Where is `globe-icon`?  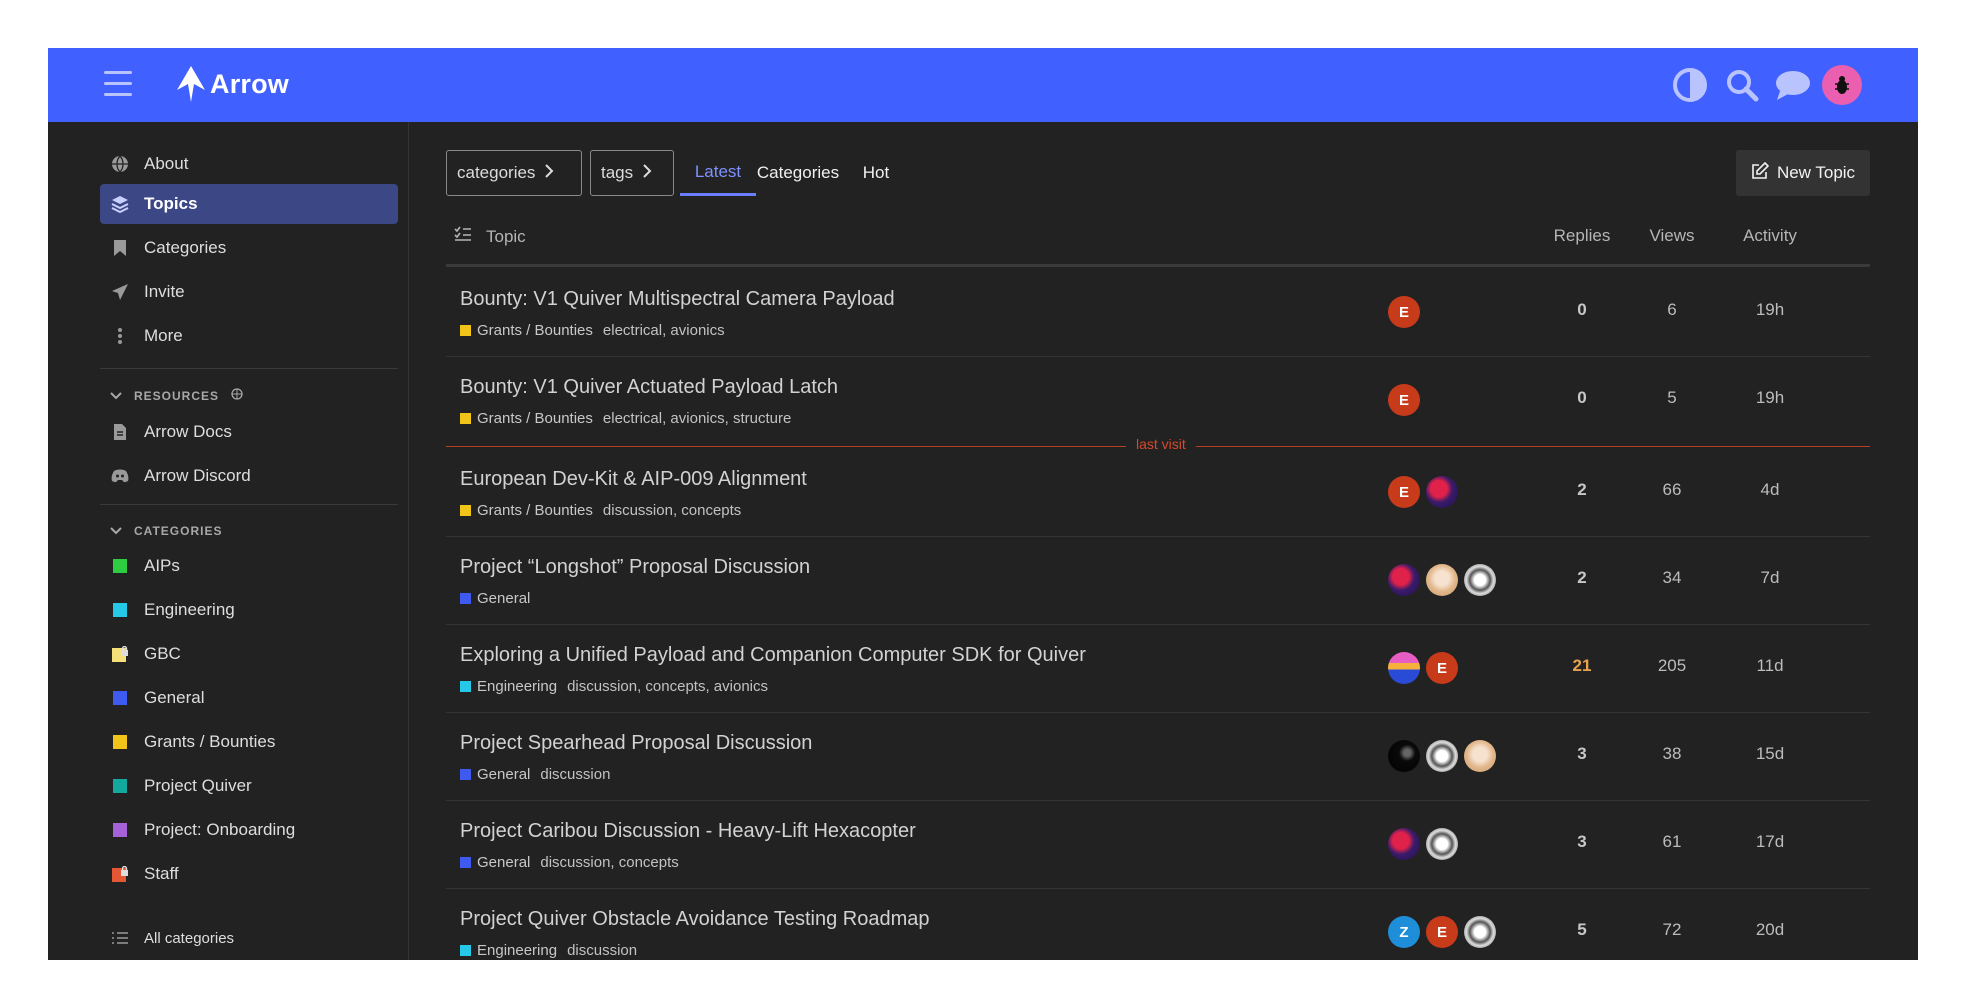
globe-icon is located at coordinates (237, 395).